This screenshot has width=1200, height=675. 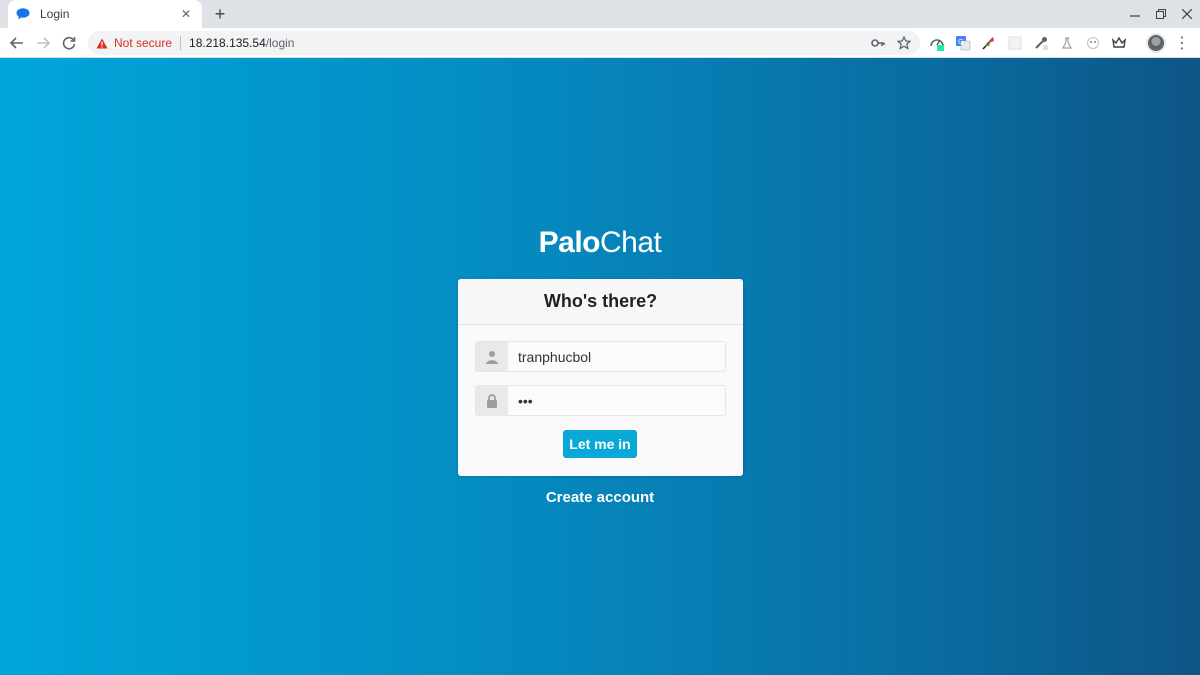 What do you see at coordinates (105, 14) in the screenshot?
I see `tab-login: Login ✕` at bounding box center [105, 14].